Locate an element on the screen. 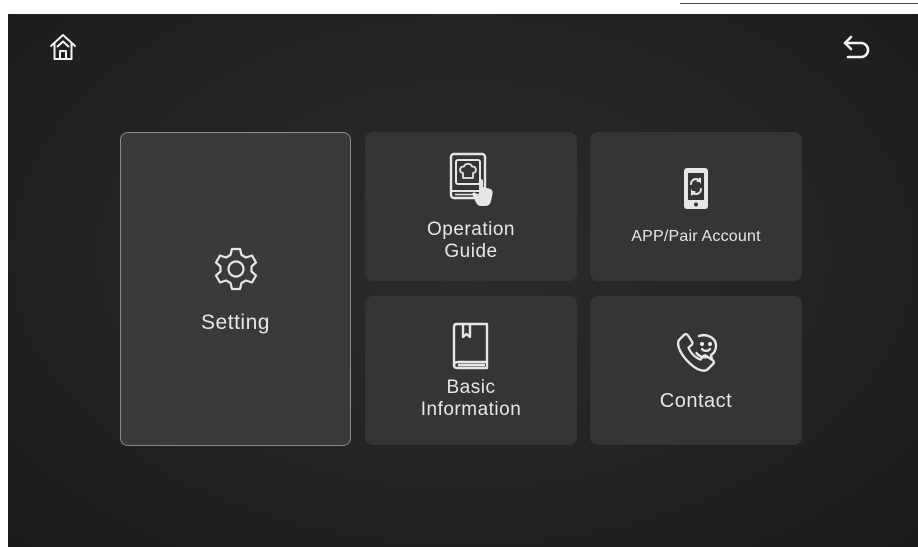 The height and width of the screenshot is (547, 918). basic-information-label-line2: Information is located at coordinates (471, 409).